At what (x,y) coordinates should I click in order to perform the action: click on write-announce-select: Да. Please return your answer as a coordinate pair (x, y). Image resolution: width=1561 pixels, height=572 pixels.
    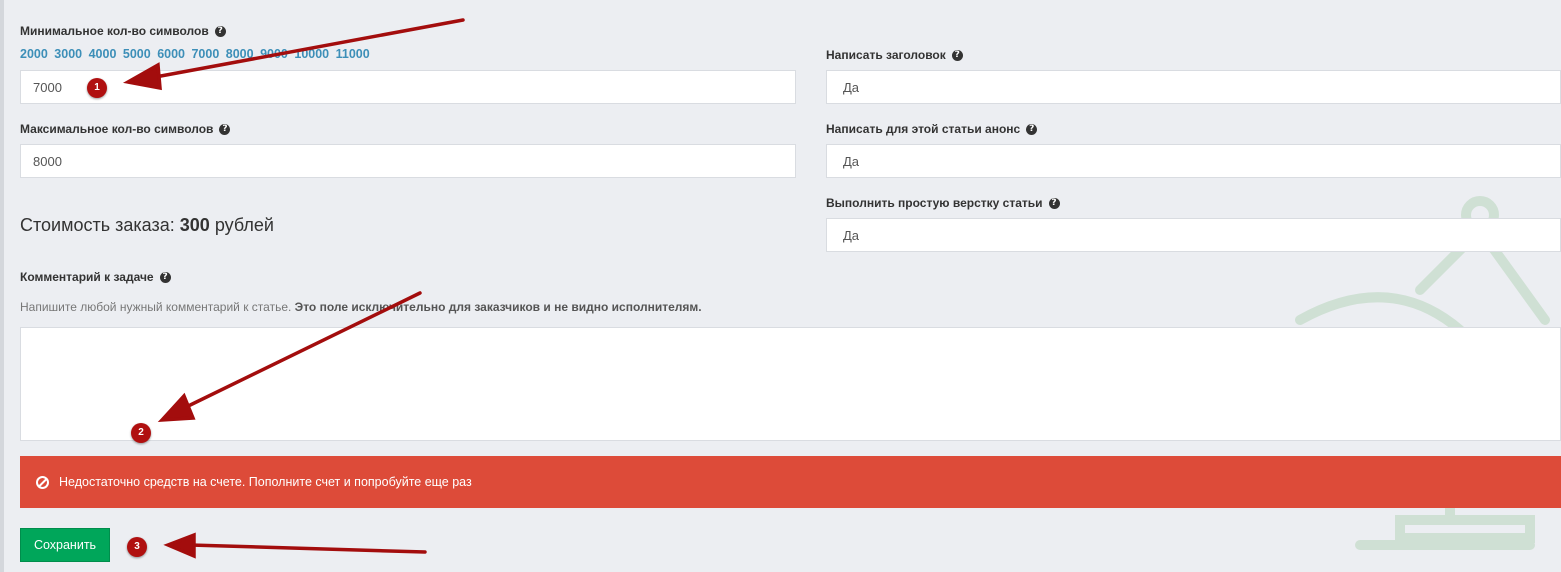
    Looking at the image, I should click on (1193, 161).